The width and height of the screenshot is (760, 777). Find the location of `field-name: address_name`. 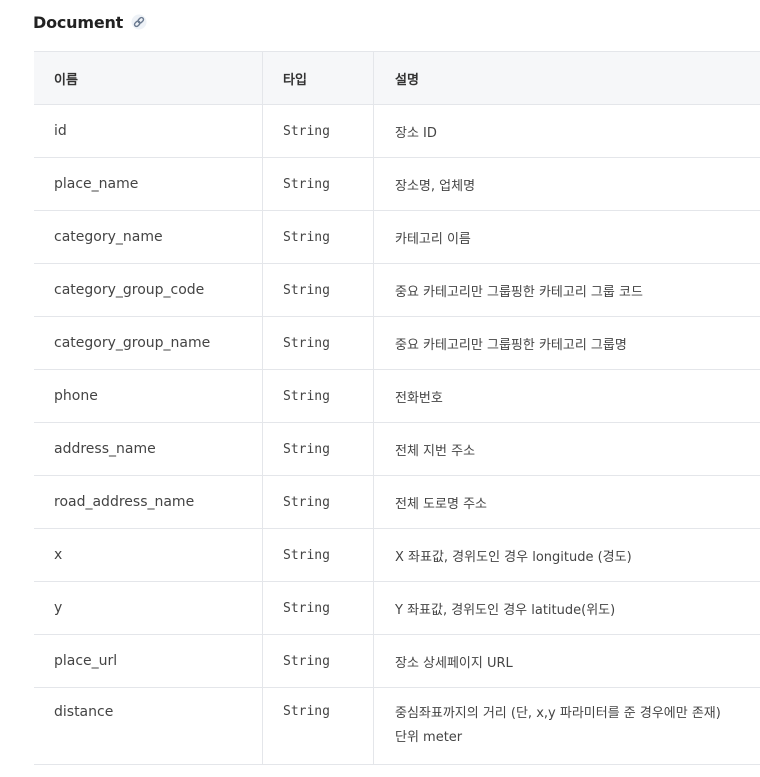

field-name: address_name is located at coordinates (148, 449).